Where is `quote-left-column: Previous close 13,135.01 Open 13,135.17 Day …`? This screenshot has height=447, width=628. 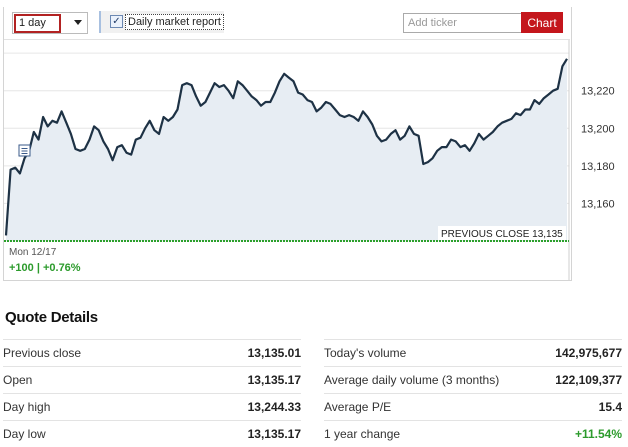
quote-left-column: Previous close 13,135.01 Open 13,135.17 Day … is located at coordinates (152, 391).